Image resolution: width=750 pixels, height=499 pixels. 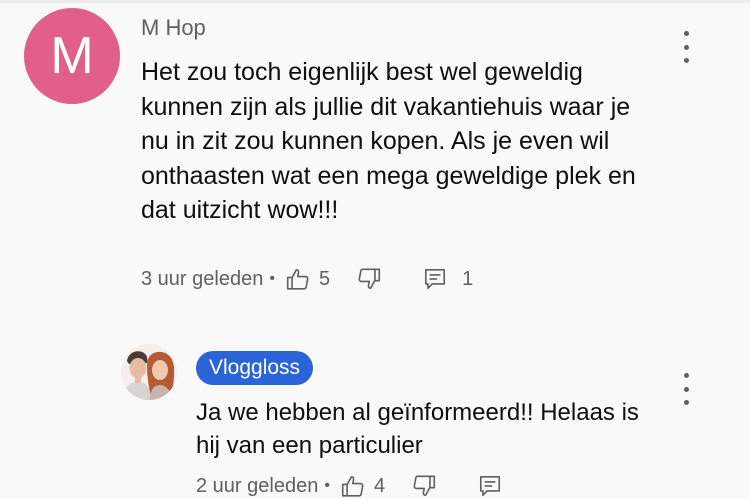 I want to click on comment-more-button, so click(x=686, y=47).